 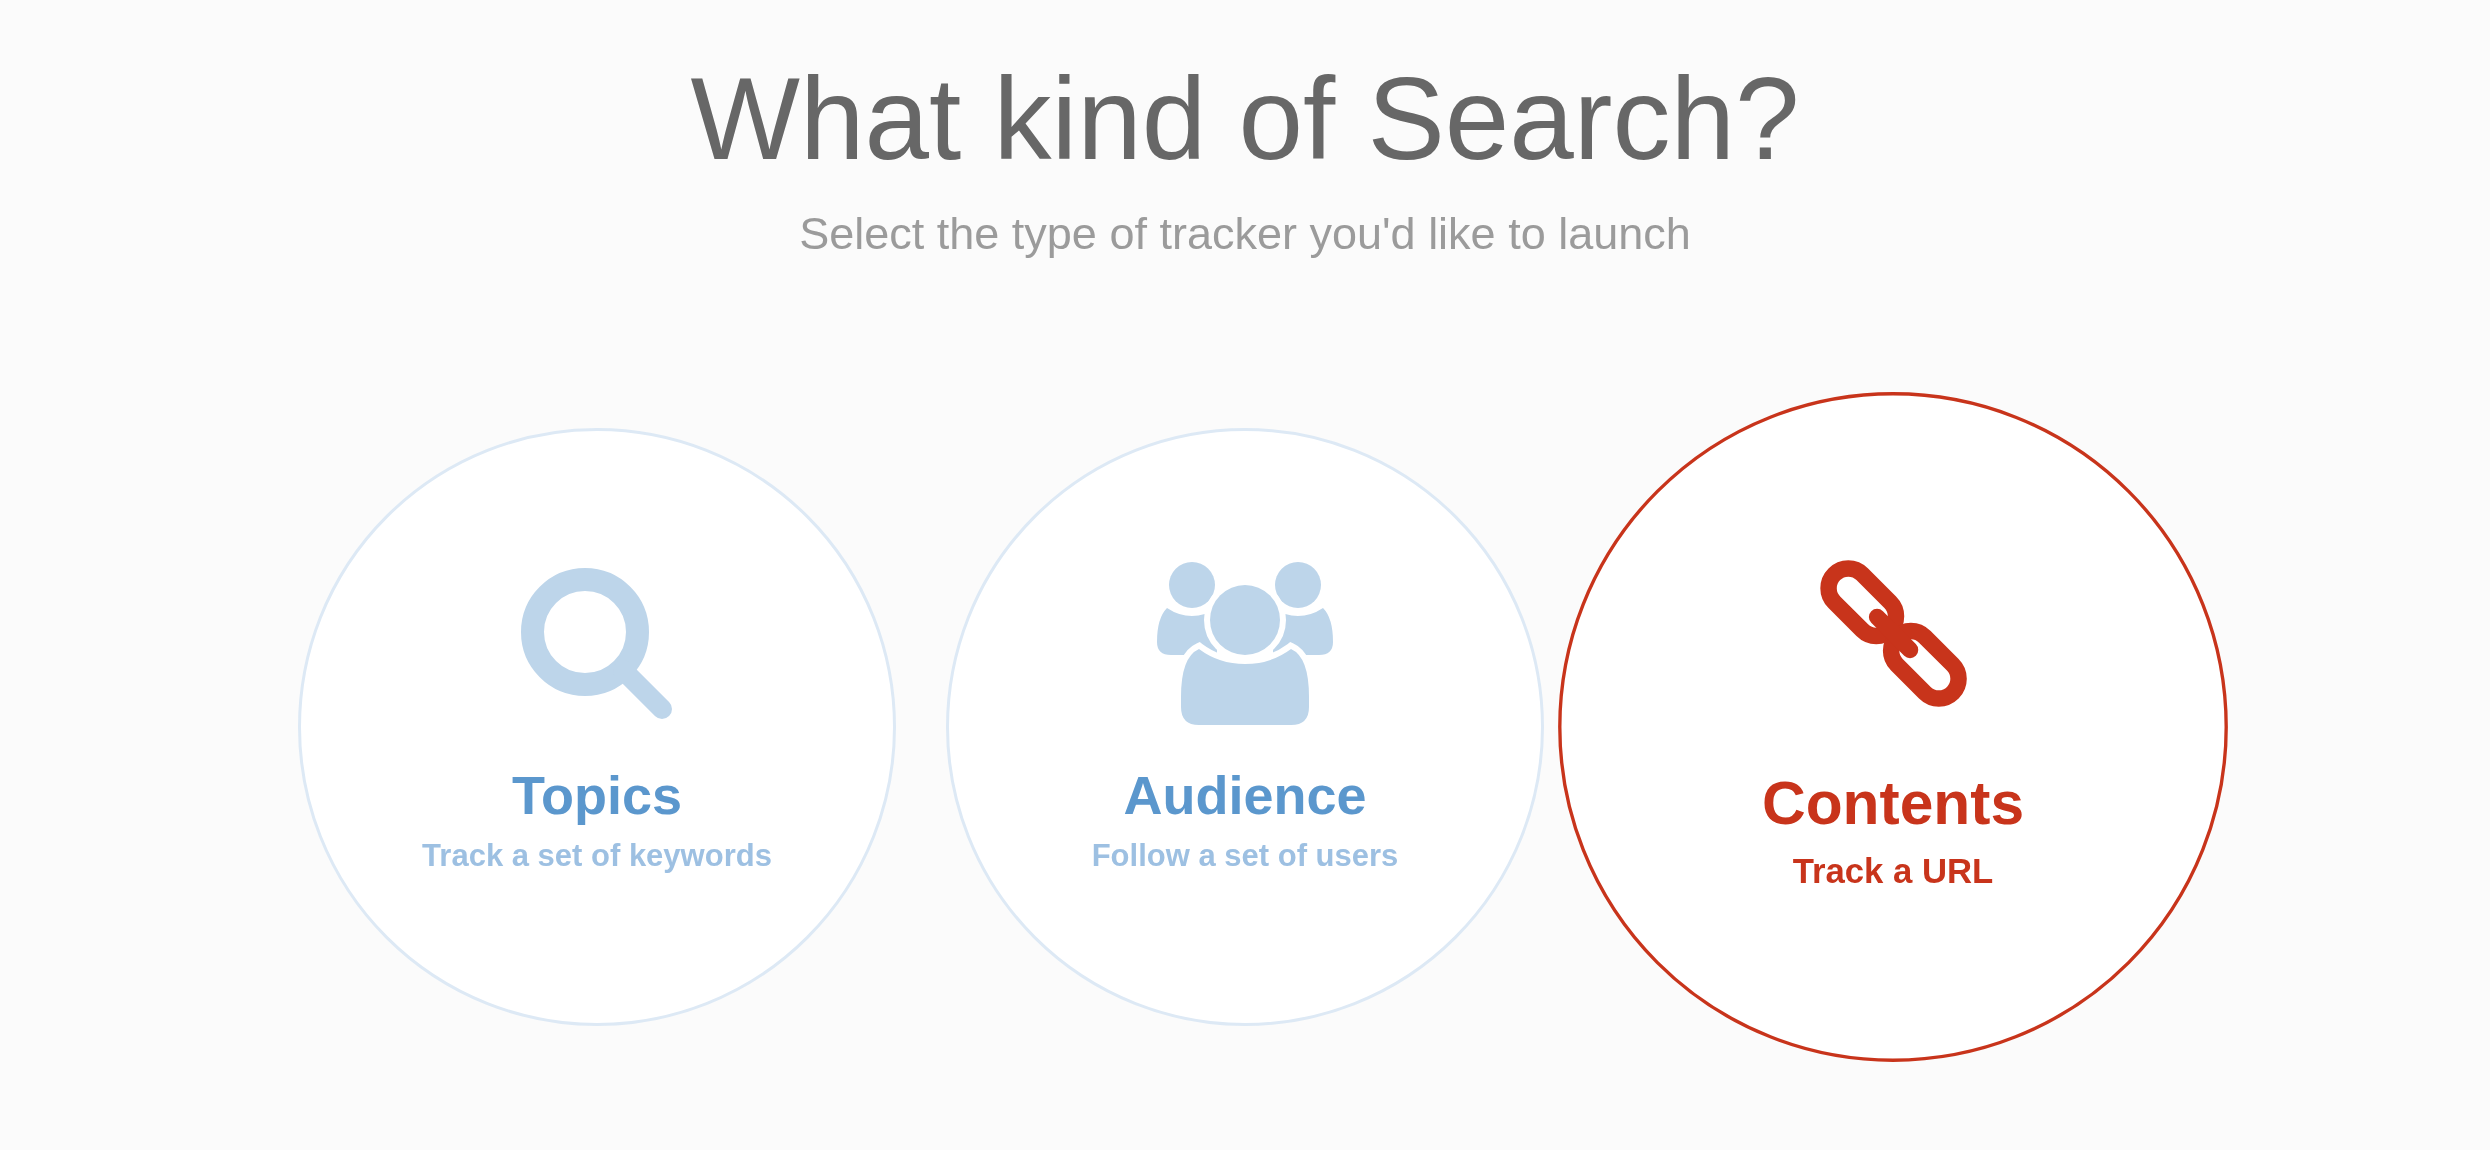 What do you see at coordinates (1892, 803) in the screenshot?
I see `option-title: Contents` at bounding box center [1892, 803].